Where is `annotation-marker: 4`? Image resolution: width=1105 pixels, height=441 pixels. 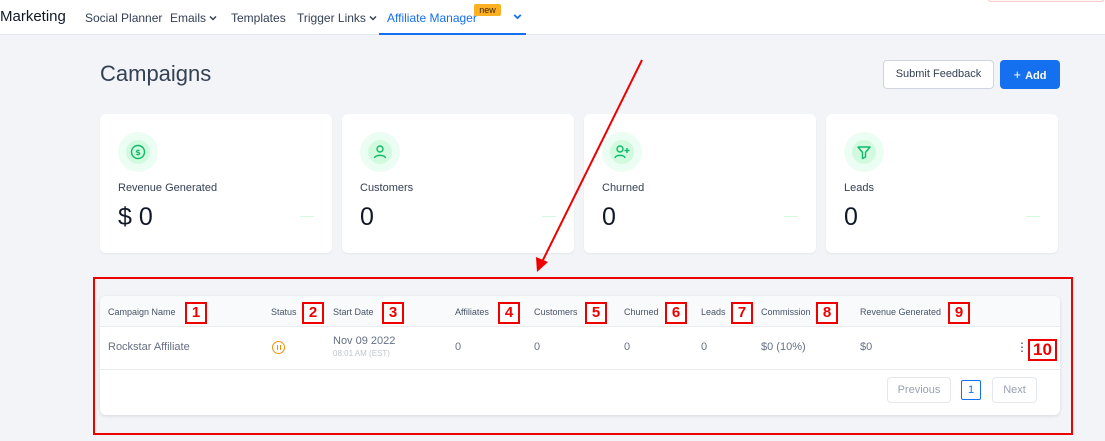 annotation-marker: 4 is located at coordinates (509, 313).